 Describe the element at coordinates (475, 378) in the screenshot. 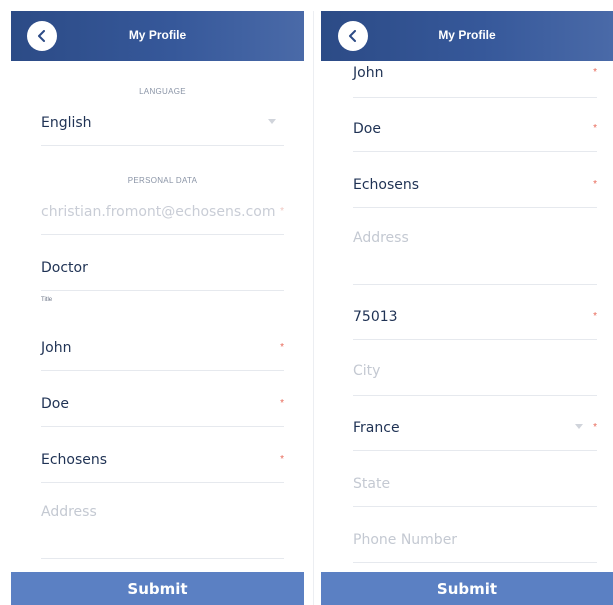

I see `city-field: City` at that location.